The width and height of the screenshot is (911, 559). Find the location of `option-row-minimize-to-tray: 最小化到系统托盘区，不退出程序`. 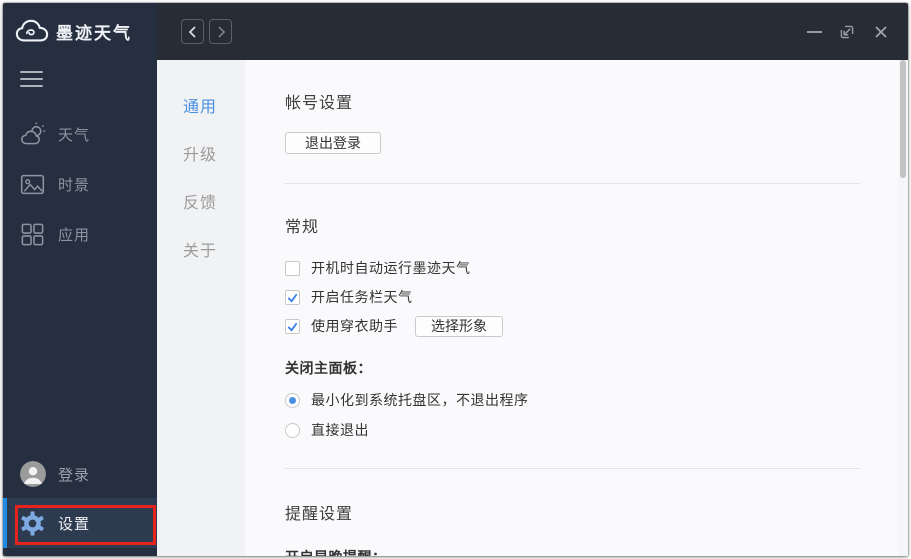

option-row-minimize-to-tray: 最小化到系统托盘区，不退出程序 is located at coordinates (407, 400).